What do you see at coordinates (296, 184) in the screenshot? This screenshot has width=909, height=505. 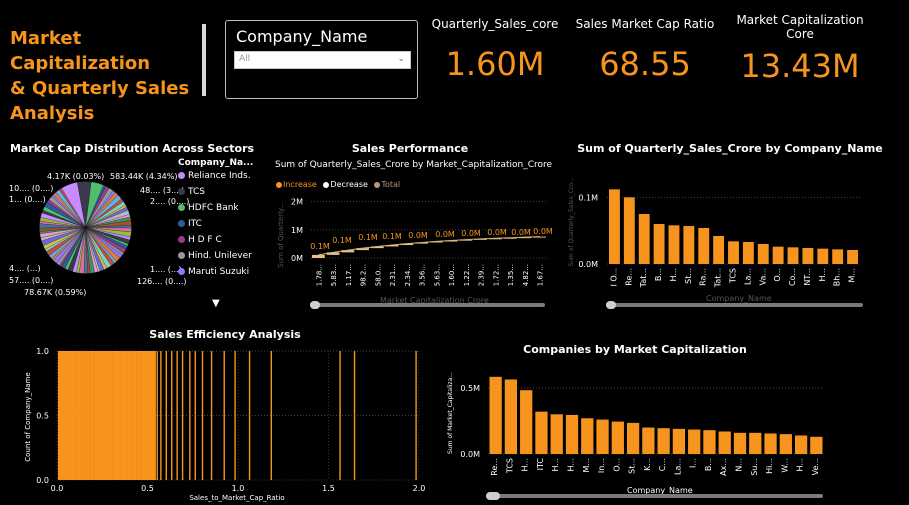 I see `legend-item: Increase` at bounding box center [296, 184].